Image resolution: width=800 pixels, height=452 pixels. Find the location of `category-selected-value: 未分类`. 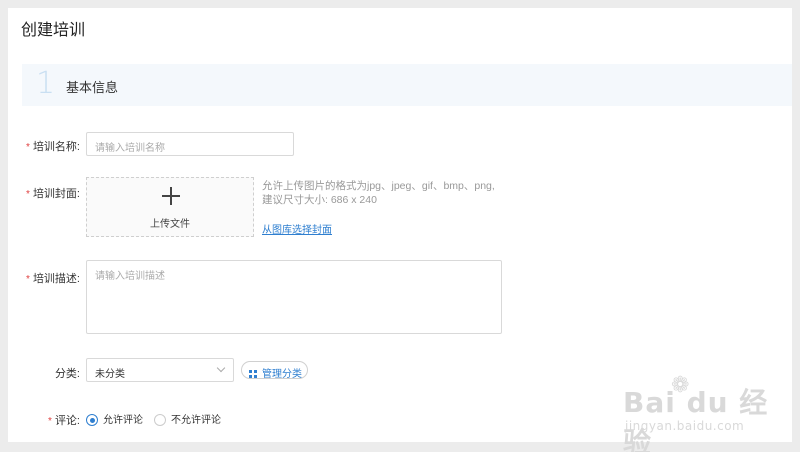

category-selected-value: 未分类 is located at coordinates (110, 374).